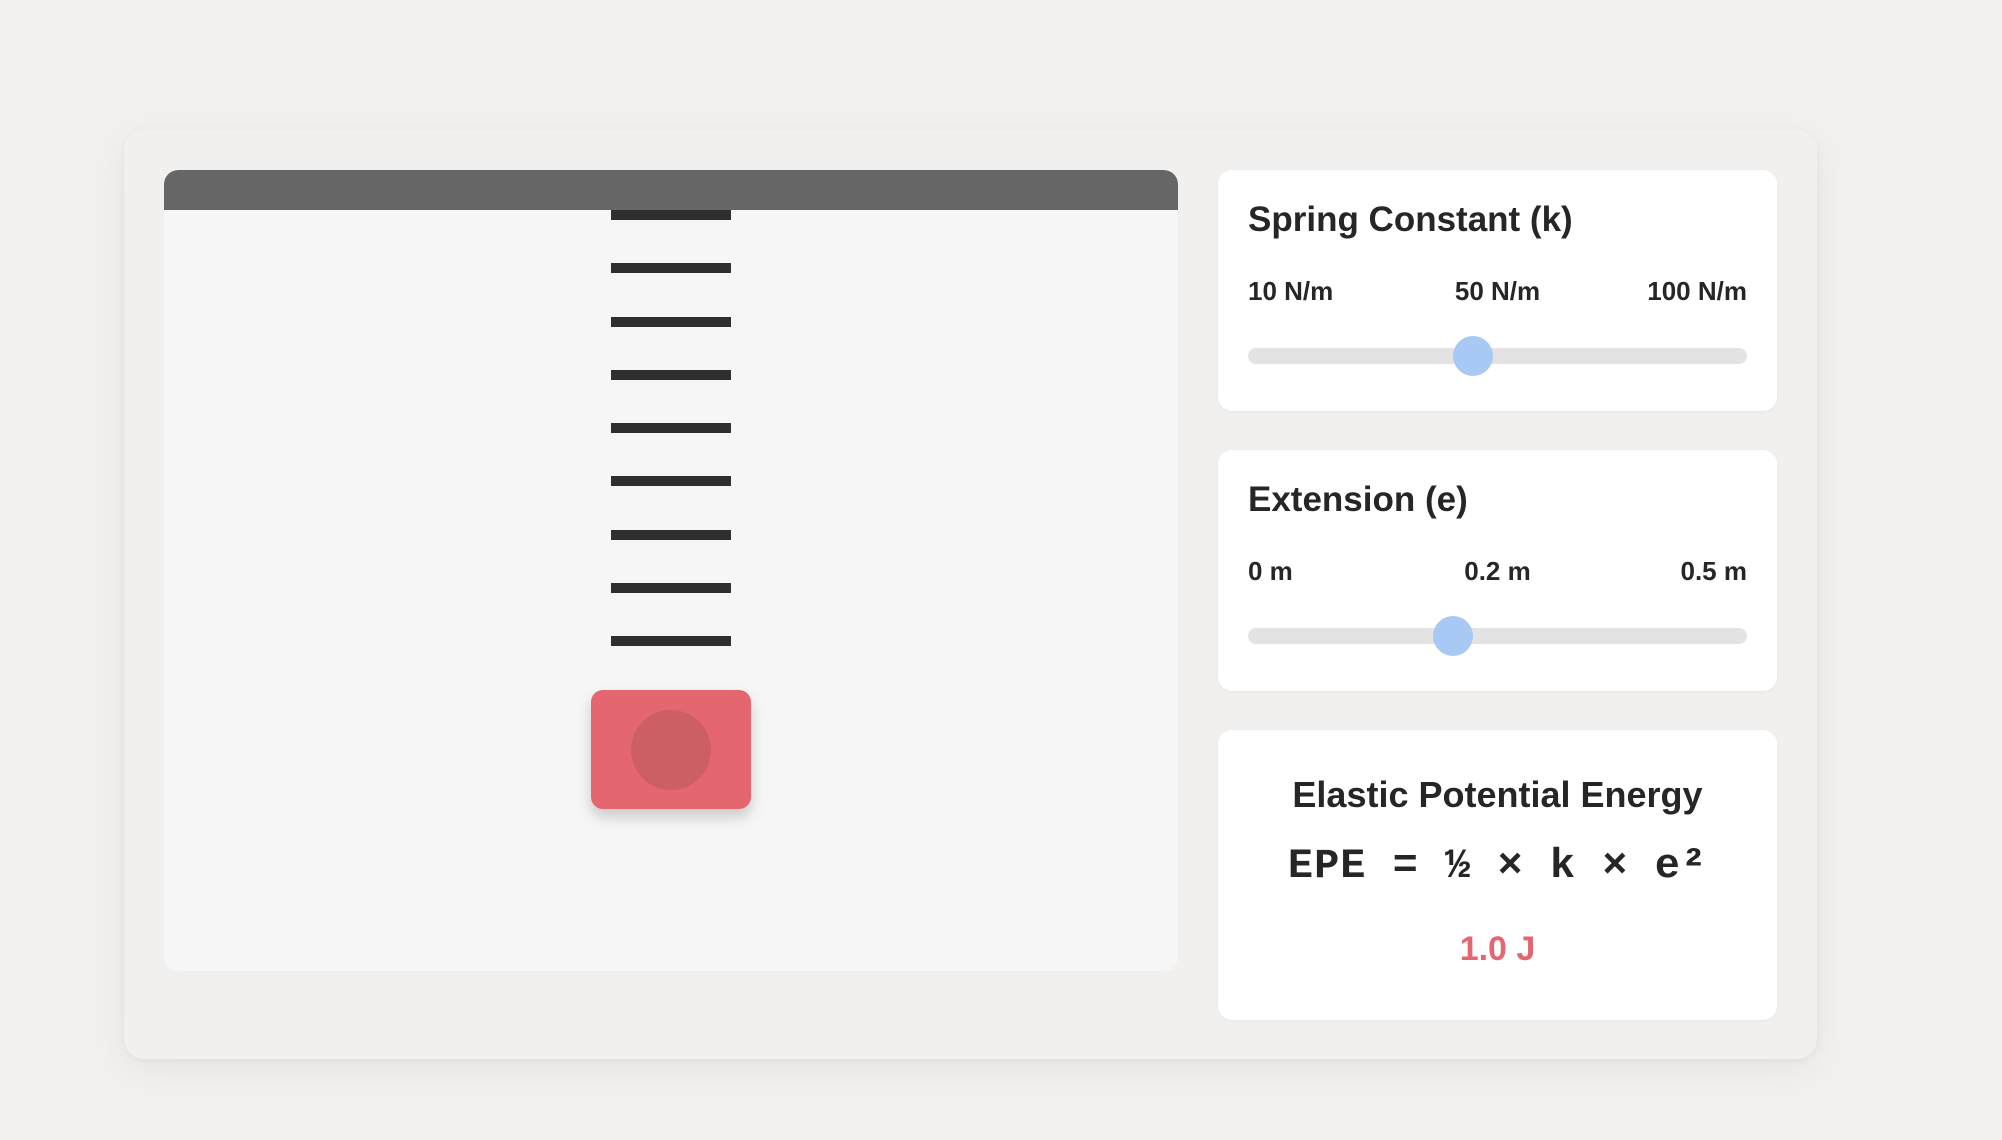 Image resolution: width=2002 pixels, height=1140 pixels. I want to click on spring-constant-max-label: 100 N/m, so click(1697, 291).